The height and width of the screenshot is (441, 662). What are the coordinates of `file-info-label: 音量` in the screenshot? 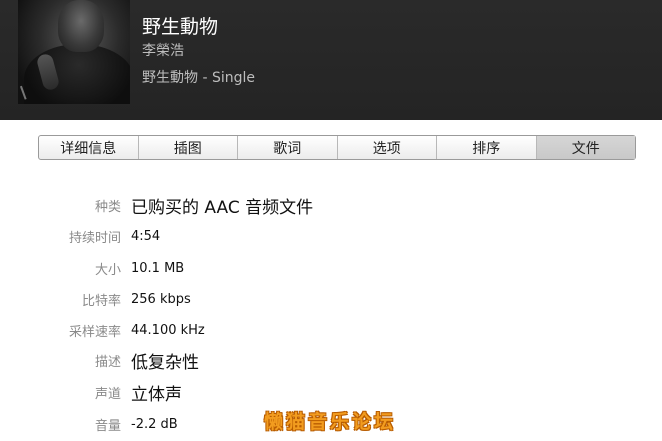 It's located at (107, 426).